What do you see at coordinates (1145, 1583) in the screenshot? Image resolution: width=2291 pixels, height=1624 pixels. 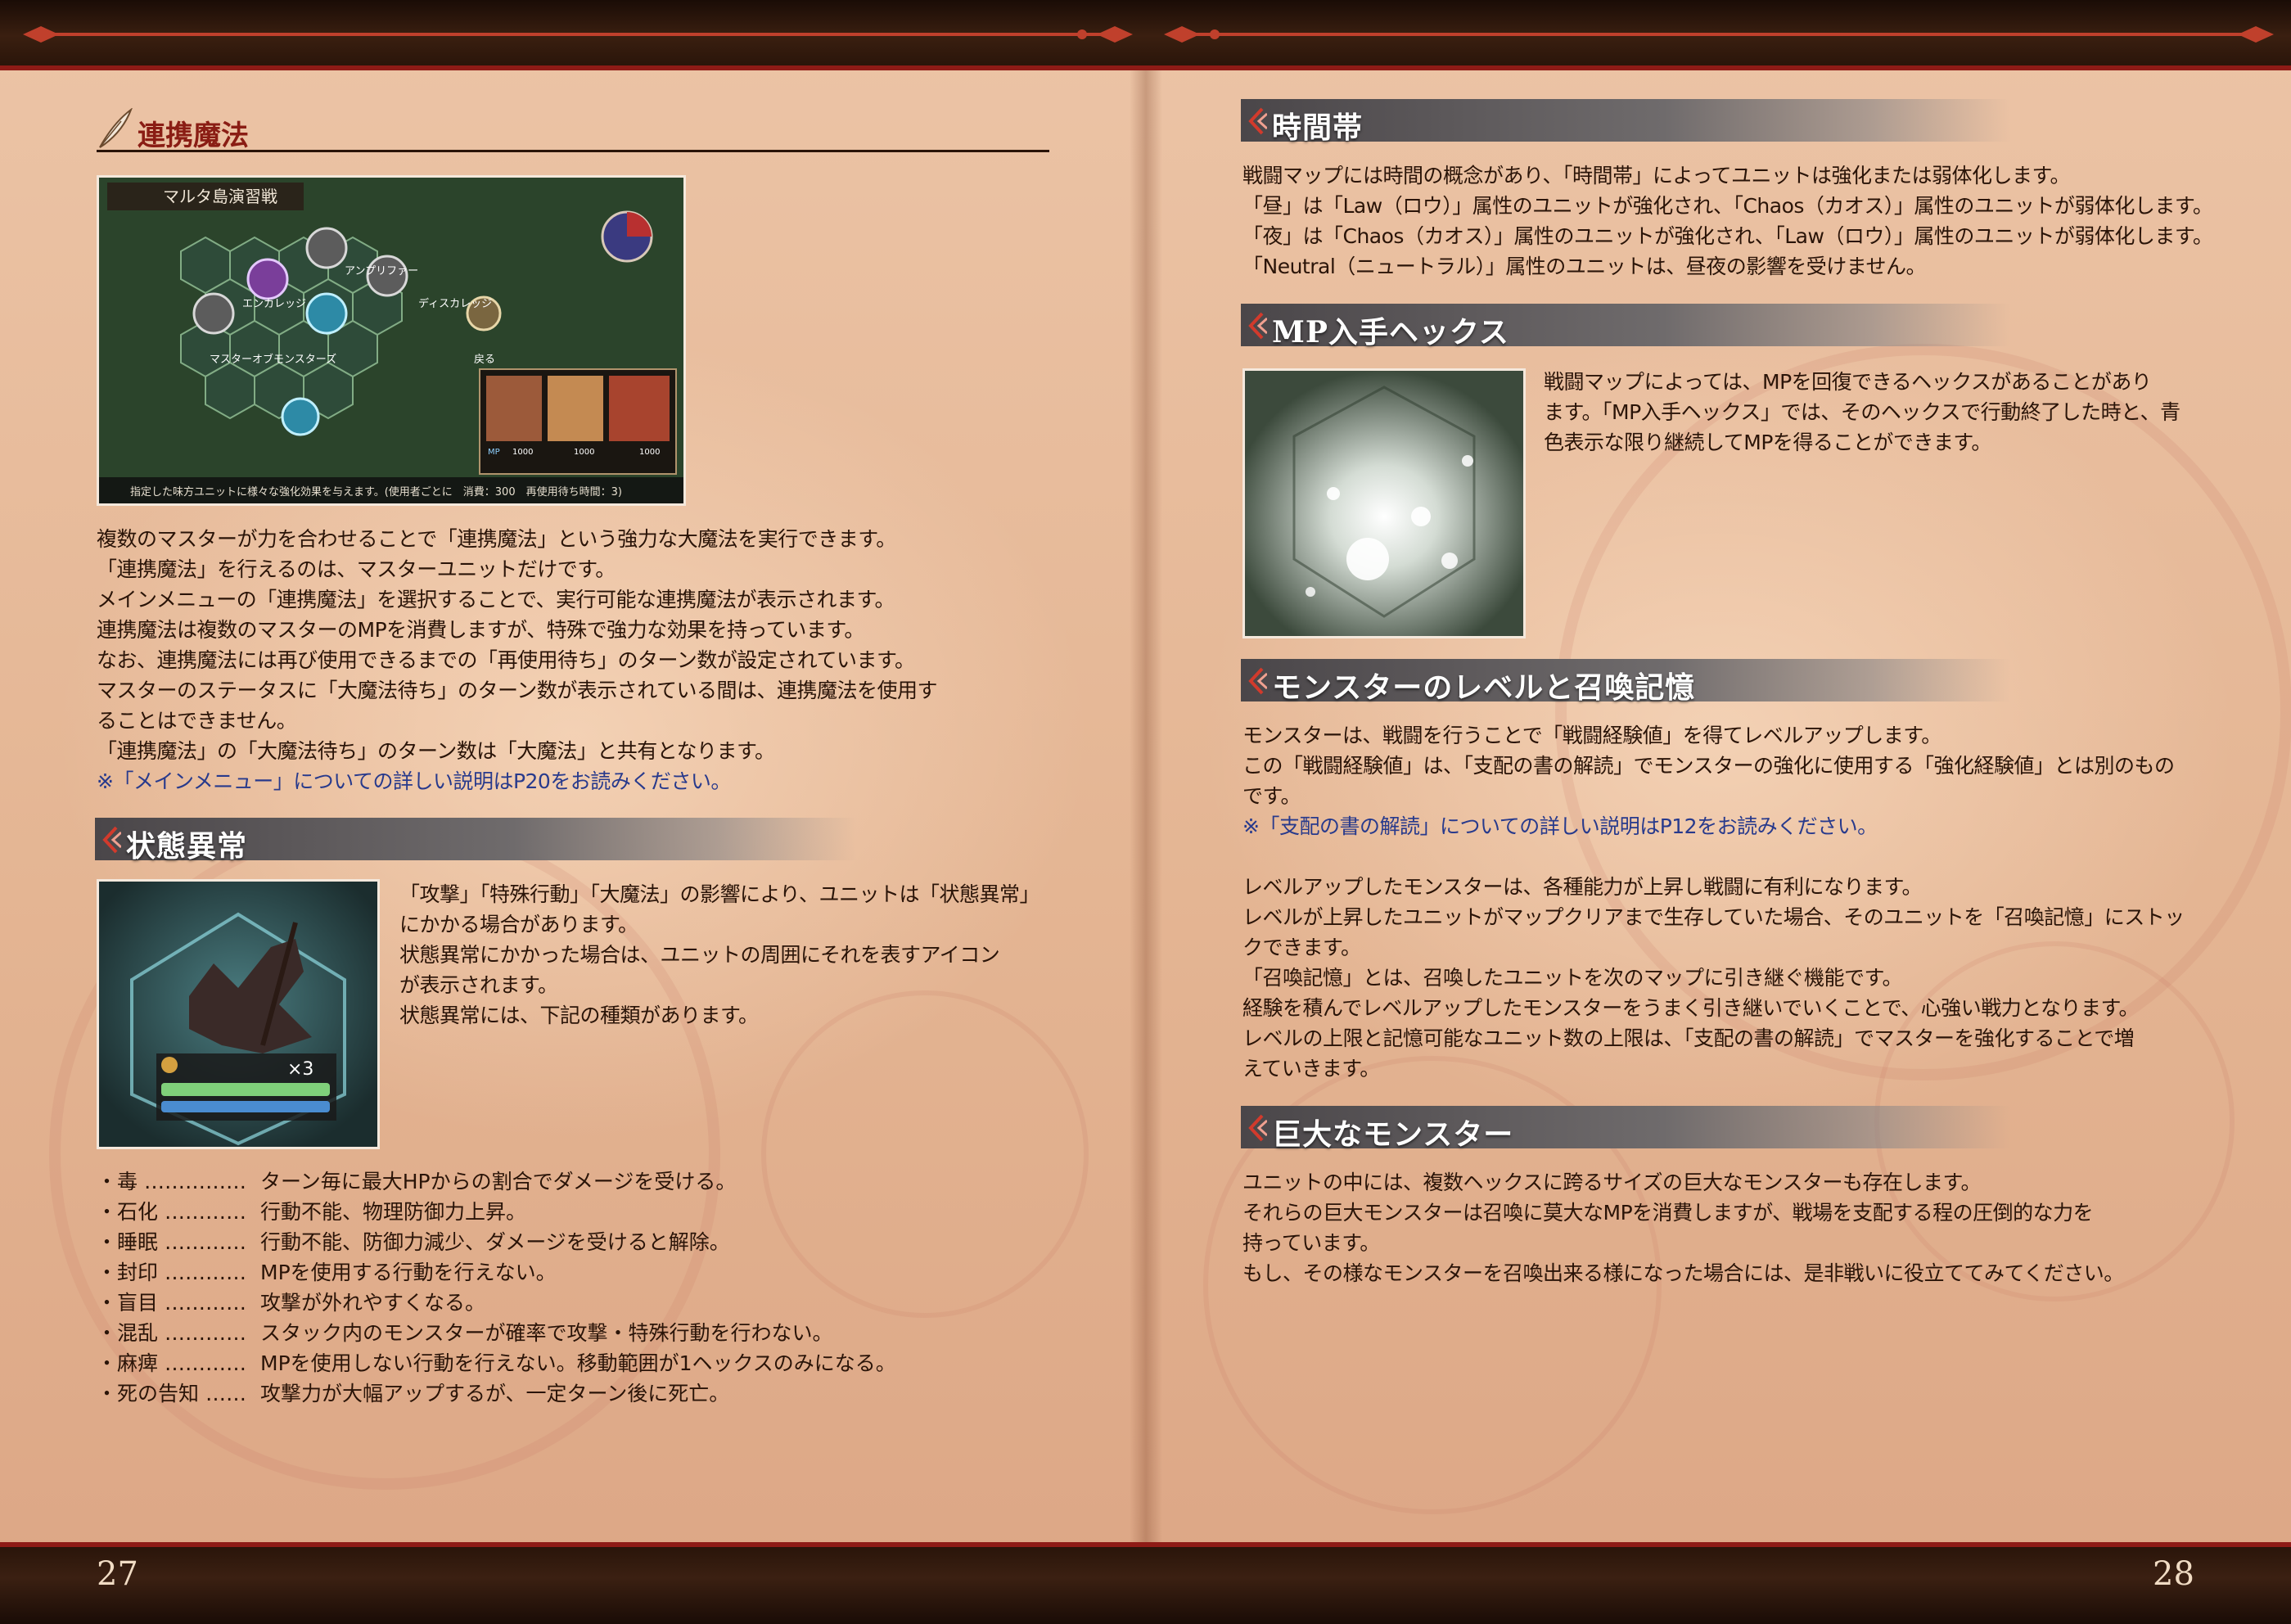 I see `bottom-bar` at bounding box center [1145, 1583].